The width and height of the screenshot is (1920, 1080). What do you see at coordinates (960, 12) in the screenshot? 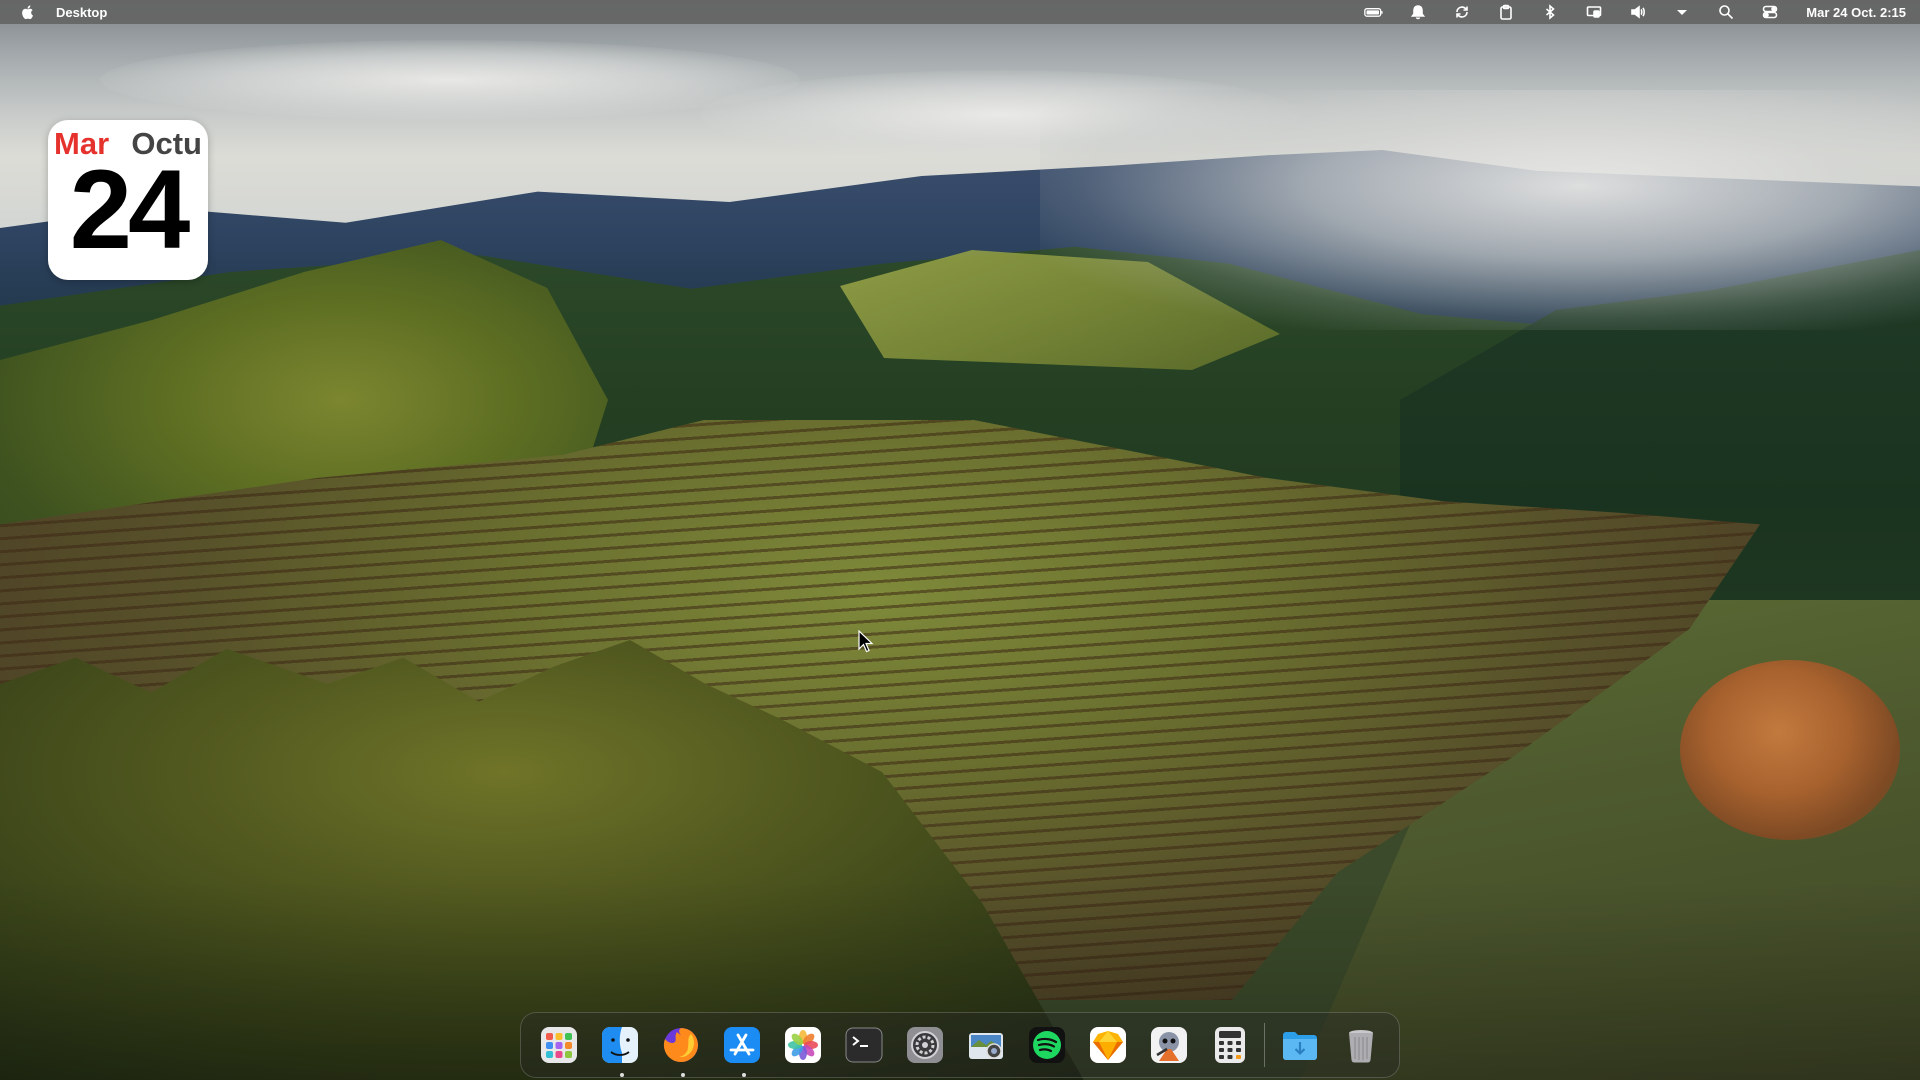
I see `menu-bar: Desktop Mar 24 Oct. 2:15` at bounding box center [960, 12].